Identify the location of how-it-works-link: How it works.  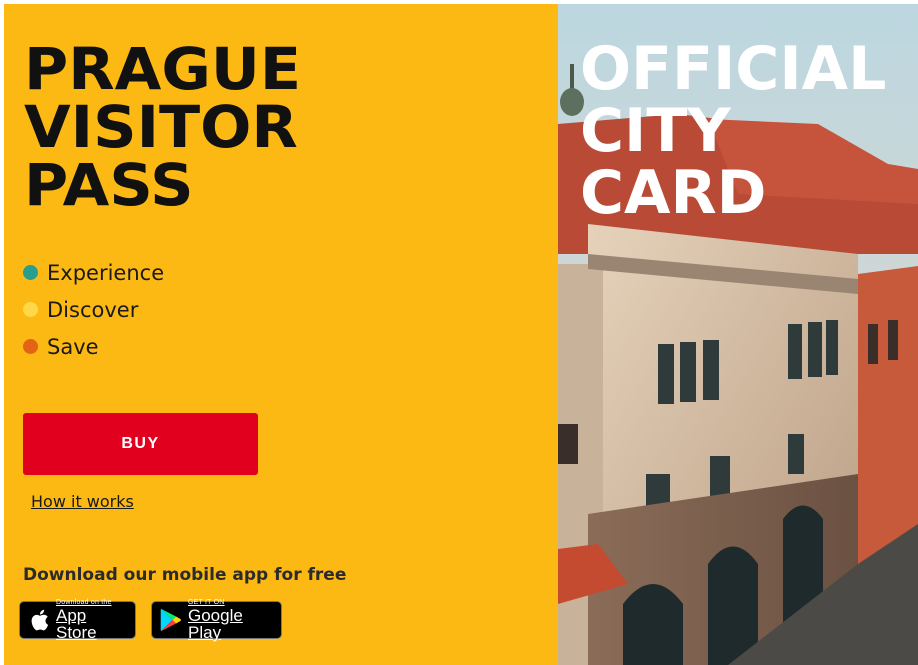
(82, 501).